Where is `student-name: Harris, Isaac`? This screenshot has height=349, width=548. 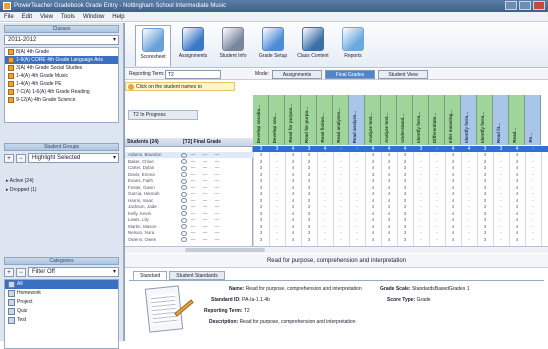
student-name: Harris, Isaac is located at coordinates (153, 201).